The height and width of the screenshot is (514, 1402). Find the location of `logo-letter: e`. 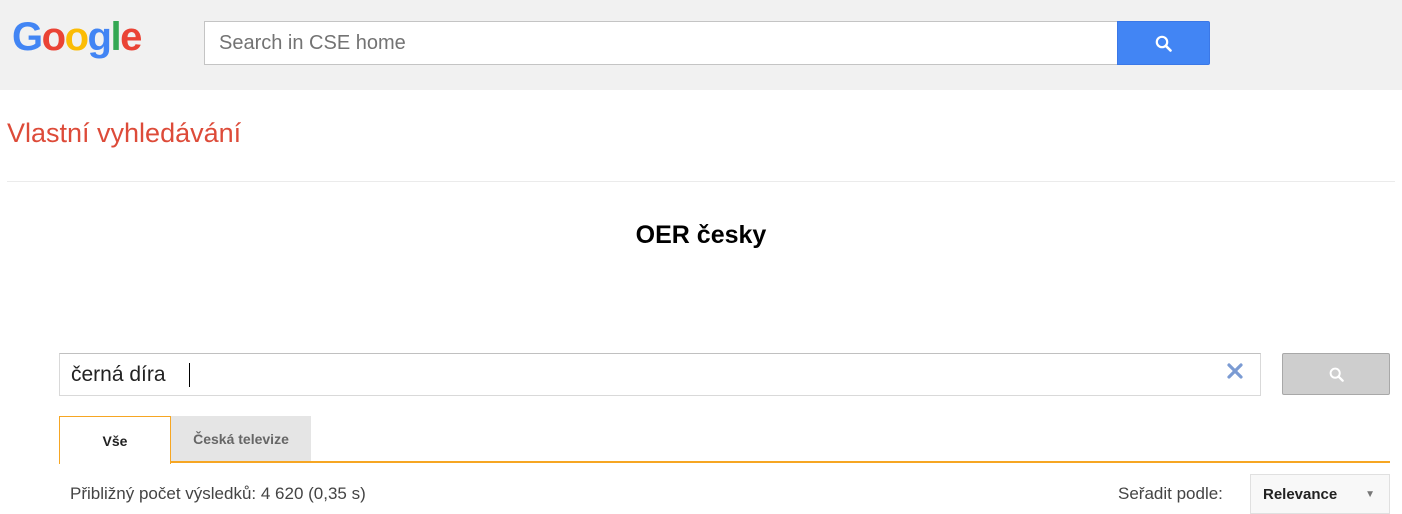

logo-letter: e is located at coordinates (131, 37).